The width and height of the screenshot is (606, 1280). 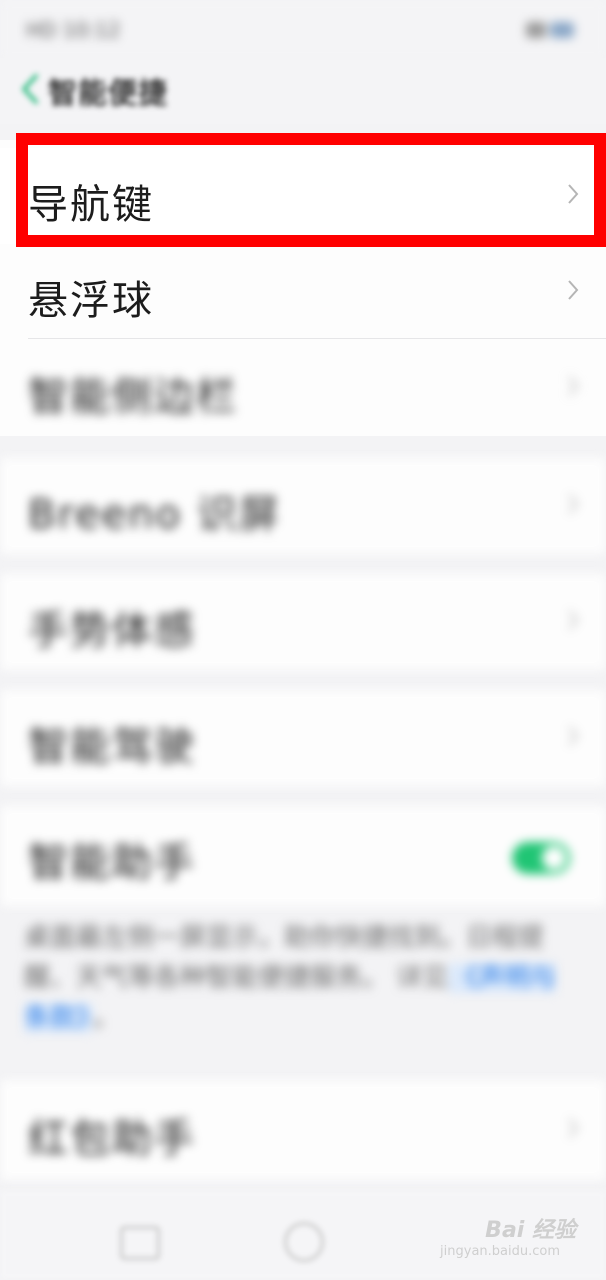 I want to click on settings-item-label: 红包助手, so click(x=112, y=1139).